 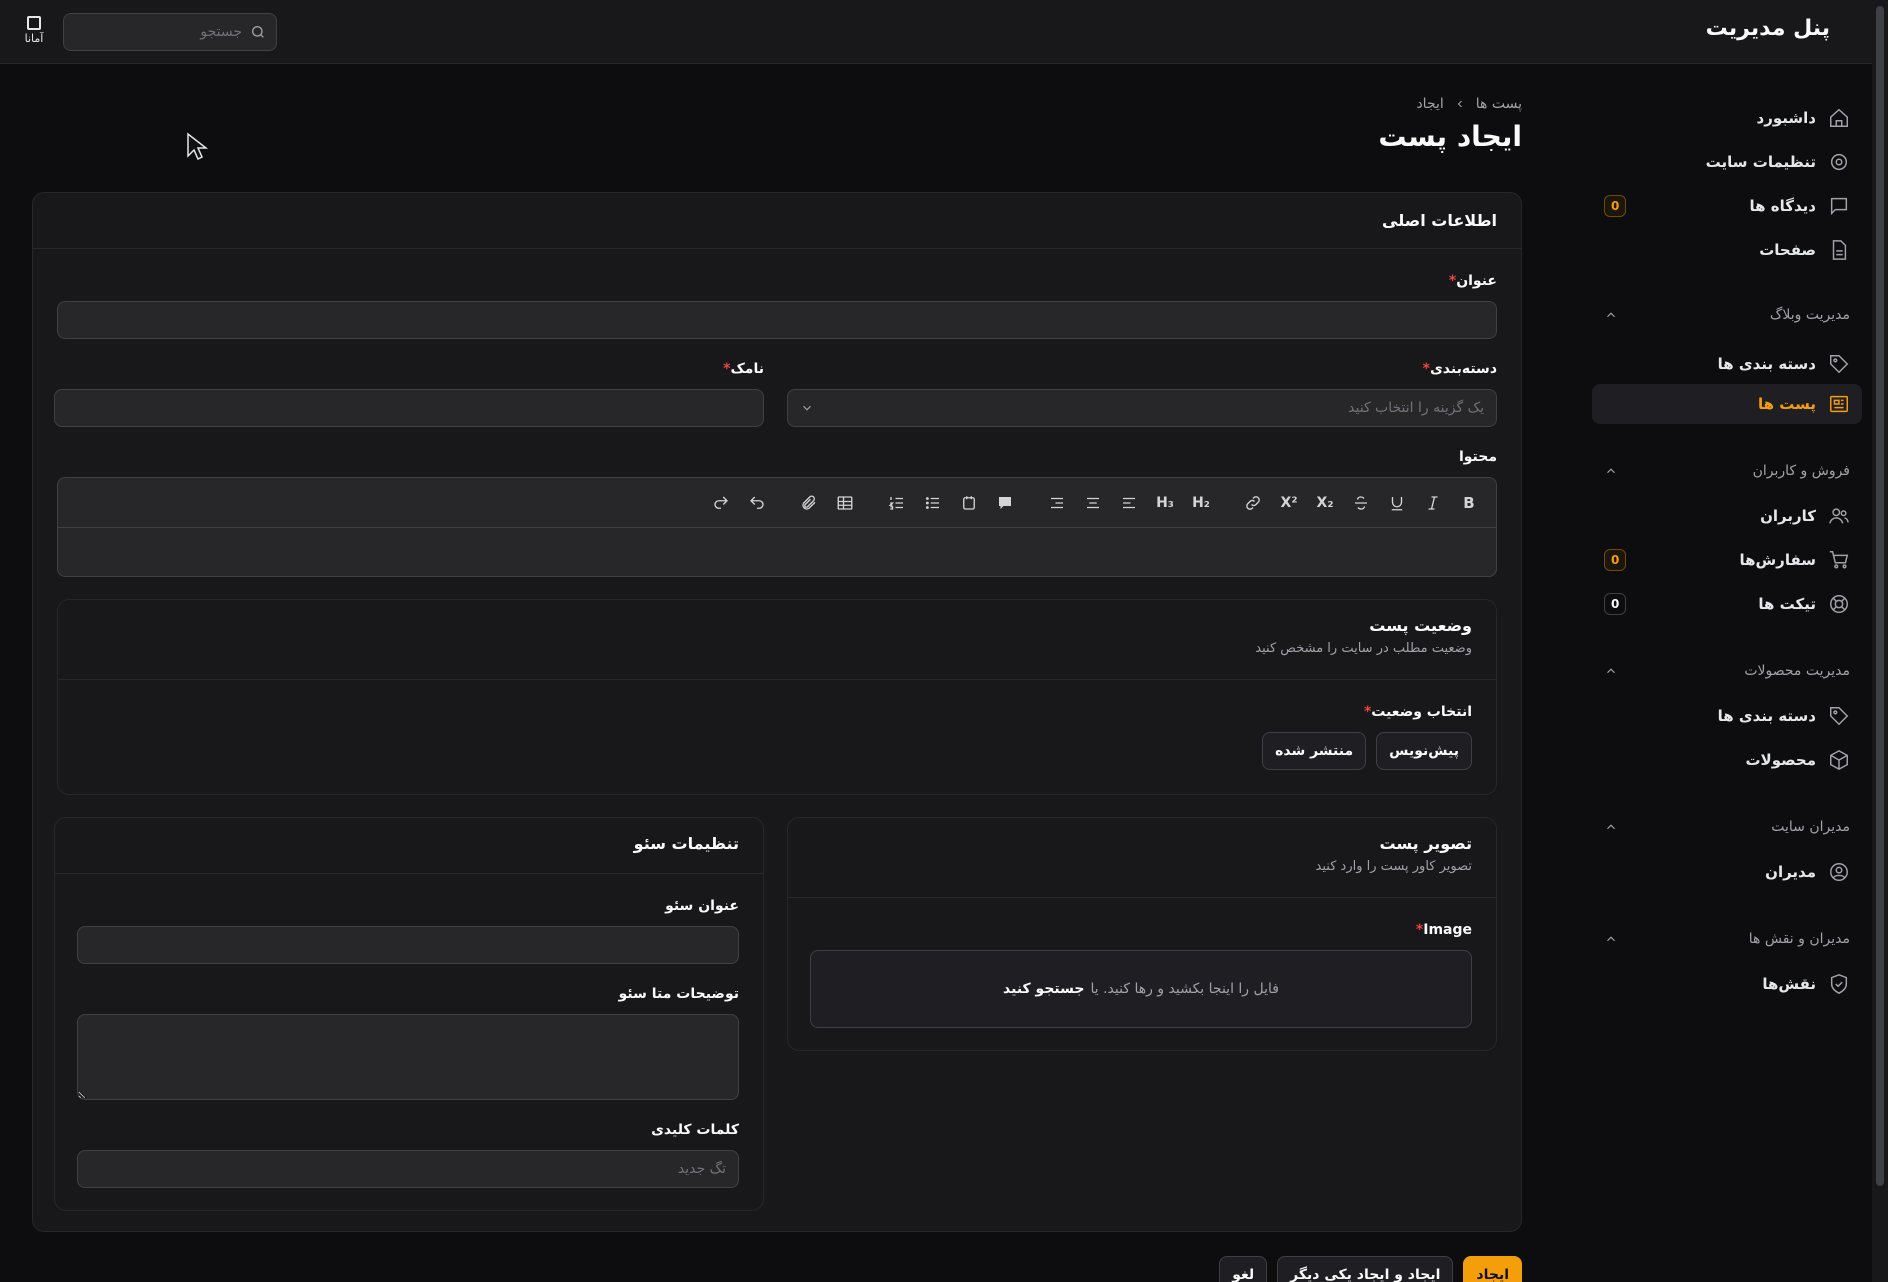 What do you see at coordinates (258, 32) in the screenshot?
I see `search-icon` at bounding box center [258, 32].